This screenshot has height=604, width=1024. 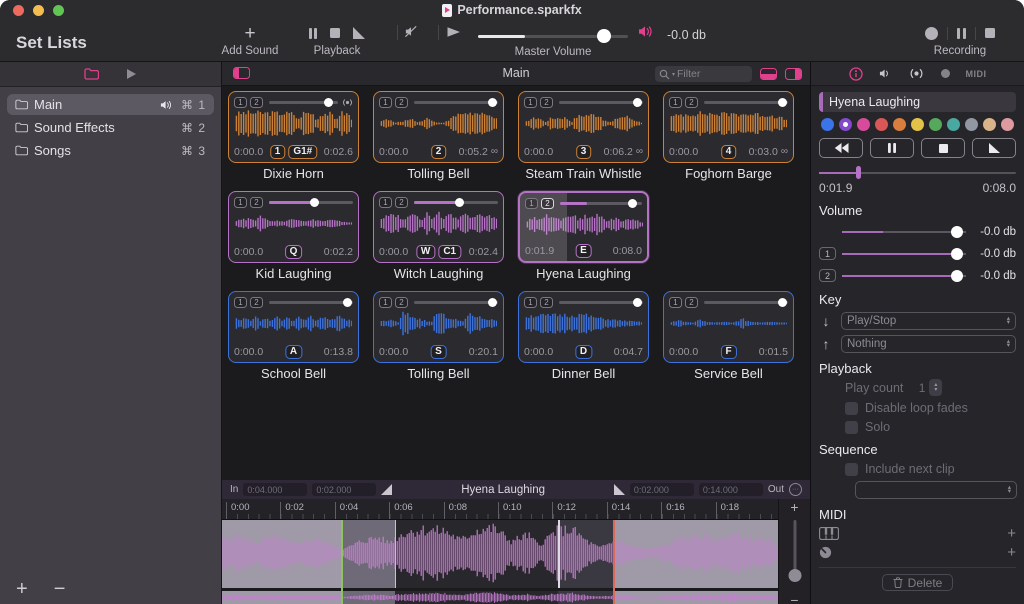 I want to click on record-stop-icon, so click(x=989, y=33).